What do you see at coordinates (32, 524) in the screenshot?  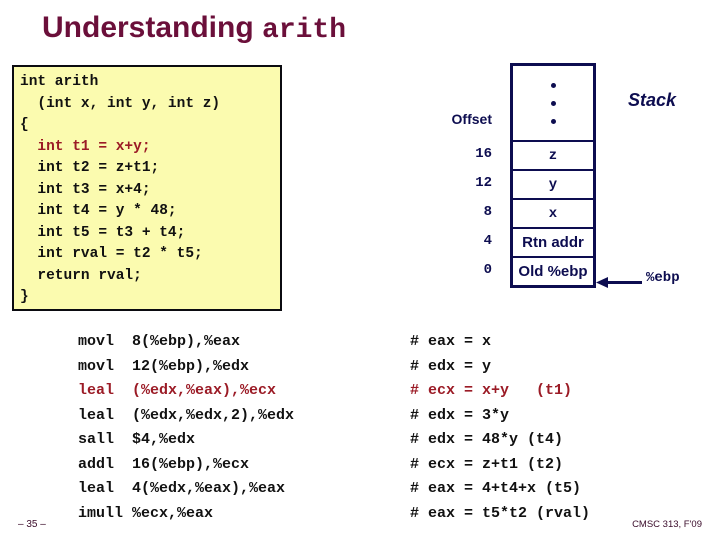 I see `footer-slide-number: – 35 –` at bounding box center [32, 524].